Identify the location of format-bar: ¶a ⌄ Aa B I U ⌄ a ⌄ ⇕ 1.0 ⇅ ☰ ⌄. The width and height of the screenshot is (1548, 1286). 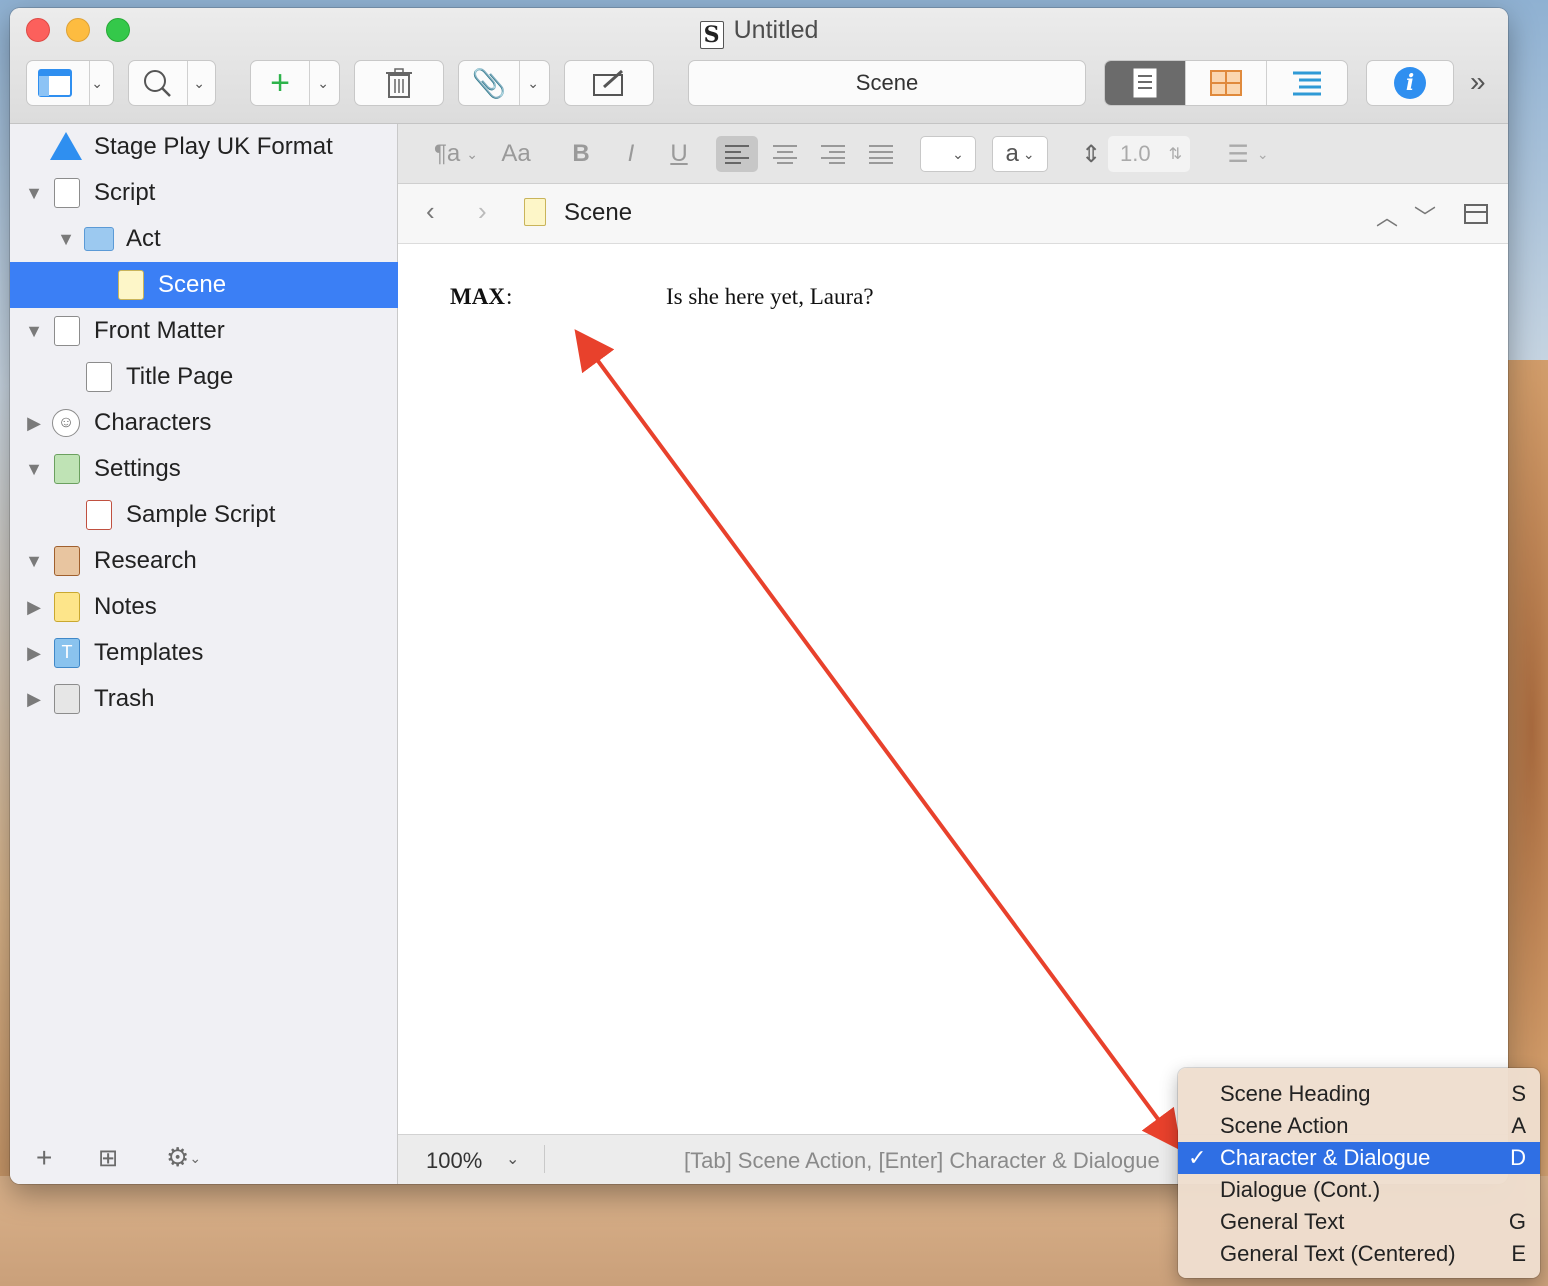
(953, 154).